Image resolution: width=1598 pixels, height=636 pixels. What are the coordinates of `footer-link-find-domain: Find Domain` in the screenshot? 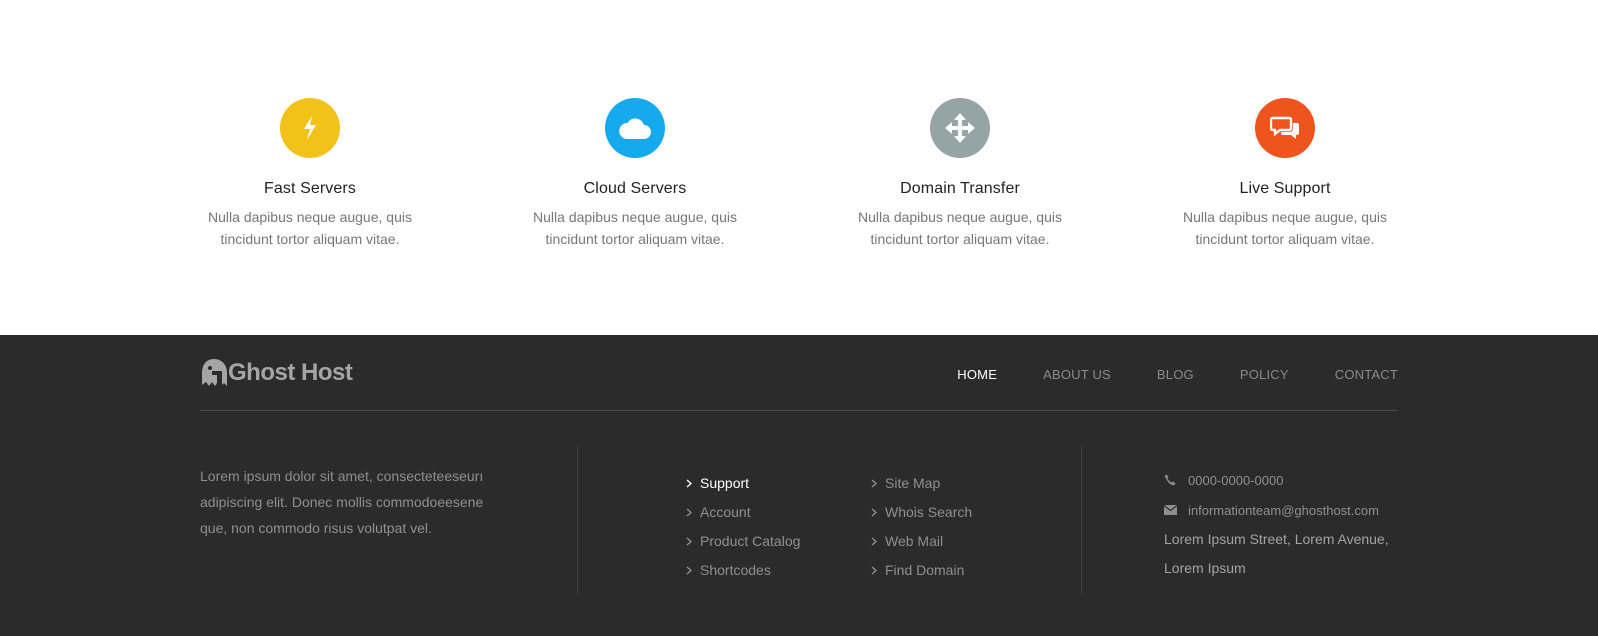 It's located at (921, 569).